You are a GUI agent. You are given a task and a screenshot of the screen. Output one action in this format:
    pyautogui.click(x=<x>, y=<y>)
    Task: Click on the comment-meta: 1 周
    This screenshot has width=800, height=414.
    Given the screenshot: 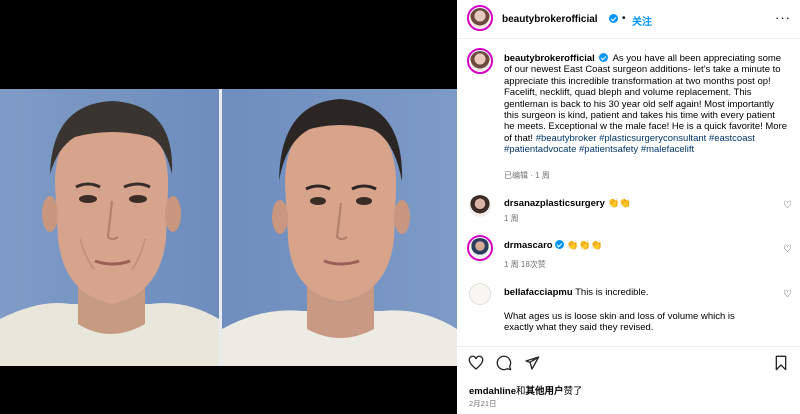 What is the action you would take?
    pyautogui.click(x=511, y=218)
    